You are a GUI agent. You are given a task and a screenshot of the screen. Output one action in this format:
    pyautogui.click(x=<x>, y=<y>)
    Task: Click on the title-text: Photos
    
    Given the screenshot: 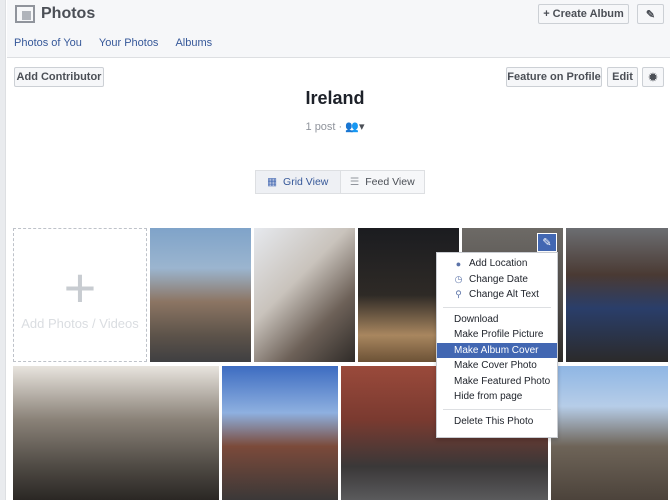 What is the action you would take?
    pyautogui.click(x=68, y=13)
    